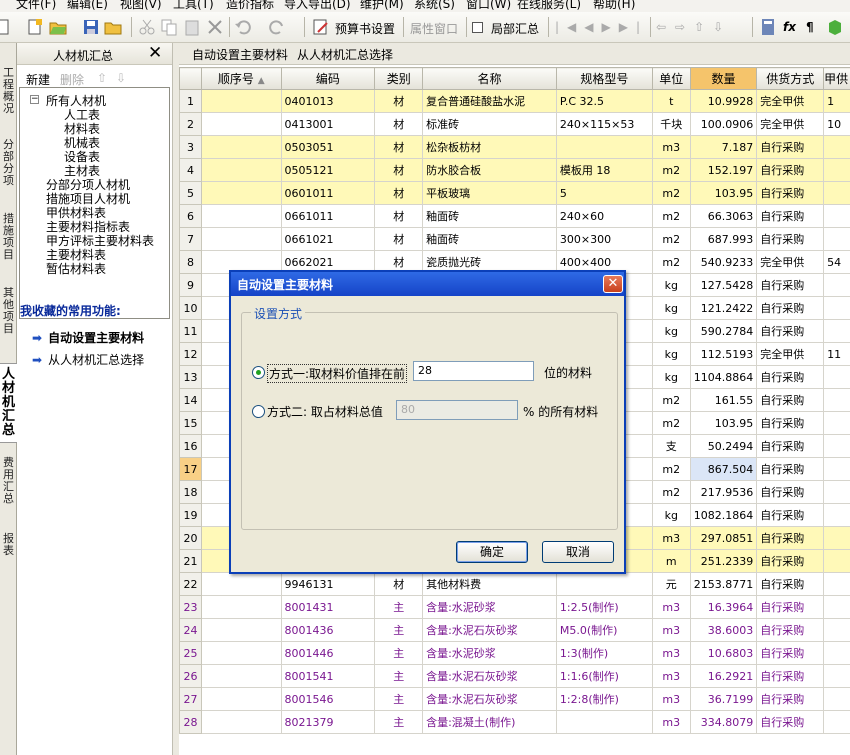 The image size is (850, 755). What do you see at coordinates (604, 653) in the screenshot?
I see `spec-cell: 1:3(制作)` at bounding box center [604, 653].